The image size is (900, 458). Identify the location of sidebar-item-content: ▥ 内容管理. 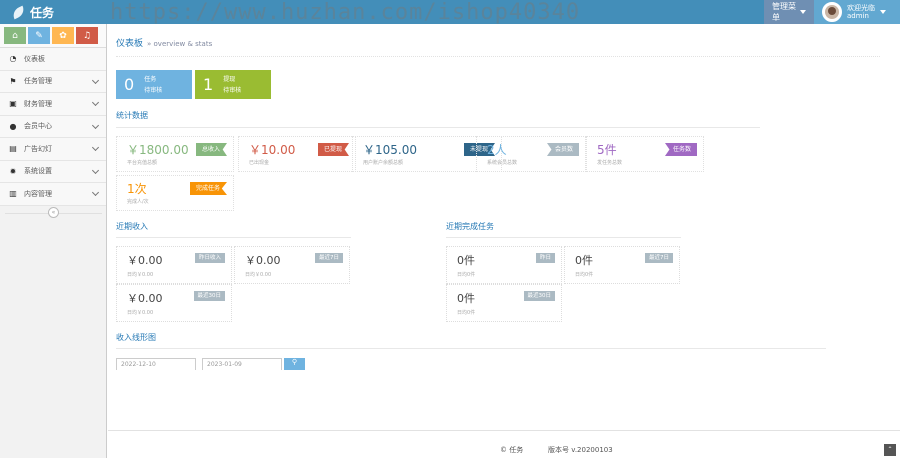
(53, 194).